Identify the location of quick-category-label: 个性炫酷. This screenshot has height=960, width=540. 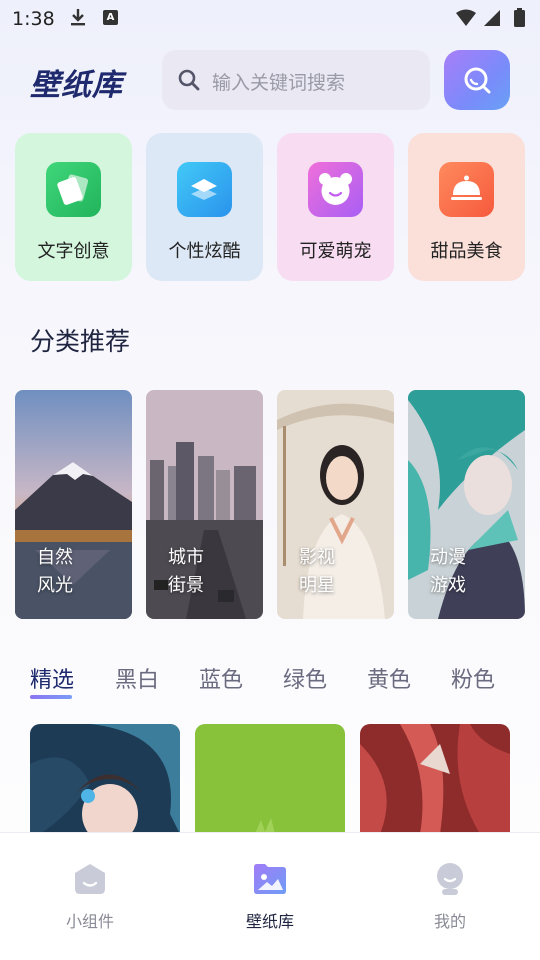
(204, 251).